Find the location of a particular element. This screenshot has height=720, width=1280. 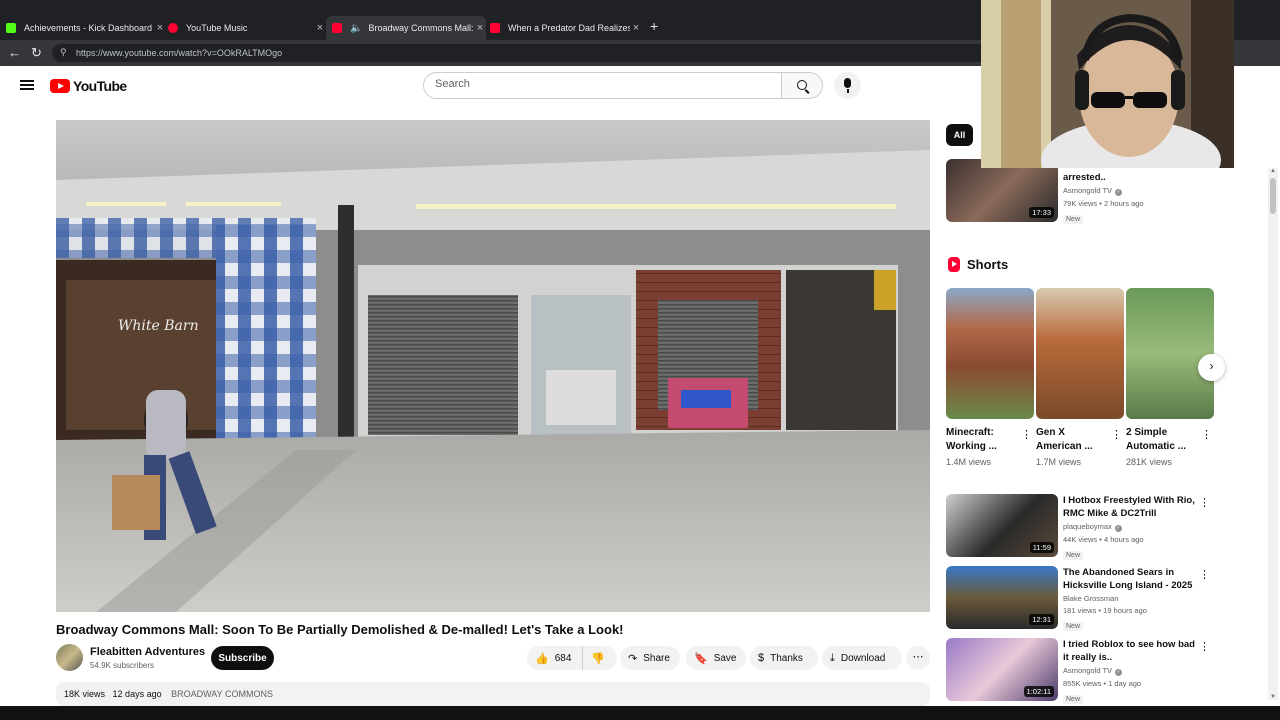

filter-chip-all: All is located at coordinates (959, 135).